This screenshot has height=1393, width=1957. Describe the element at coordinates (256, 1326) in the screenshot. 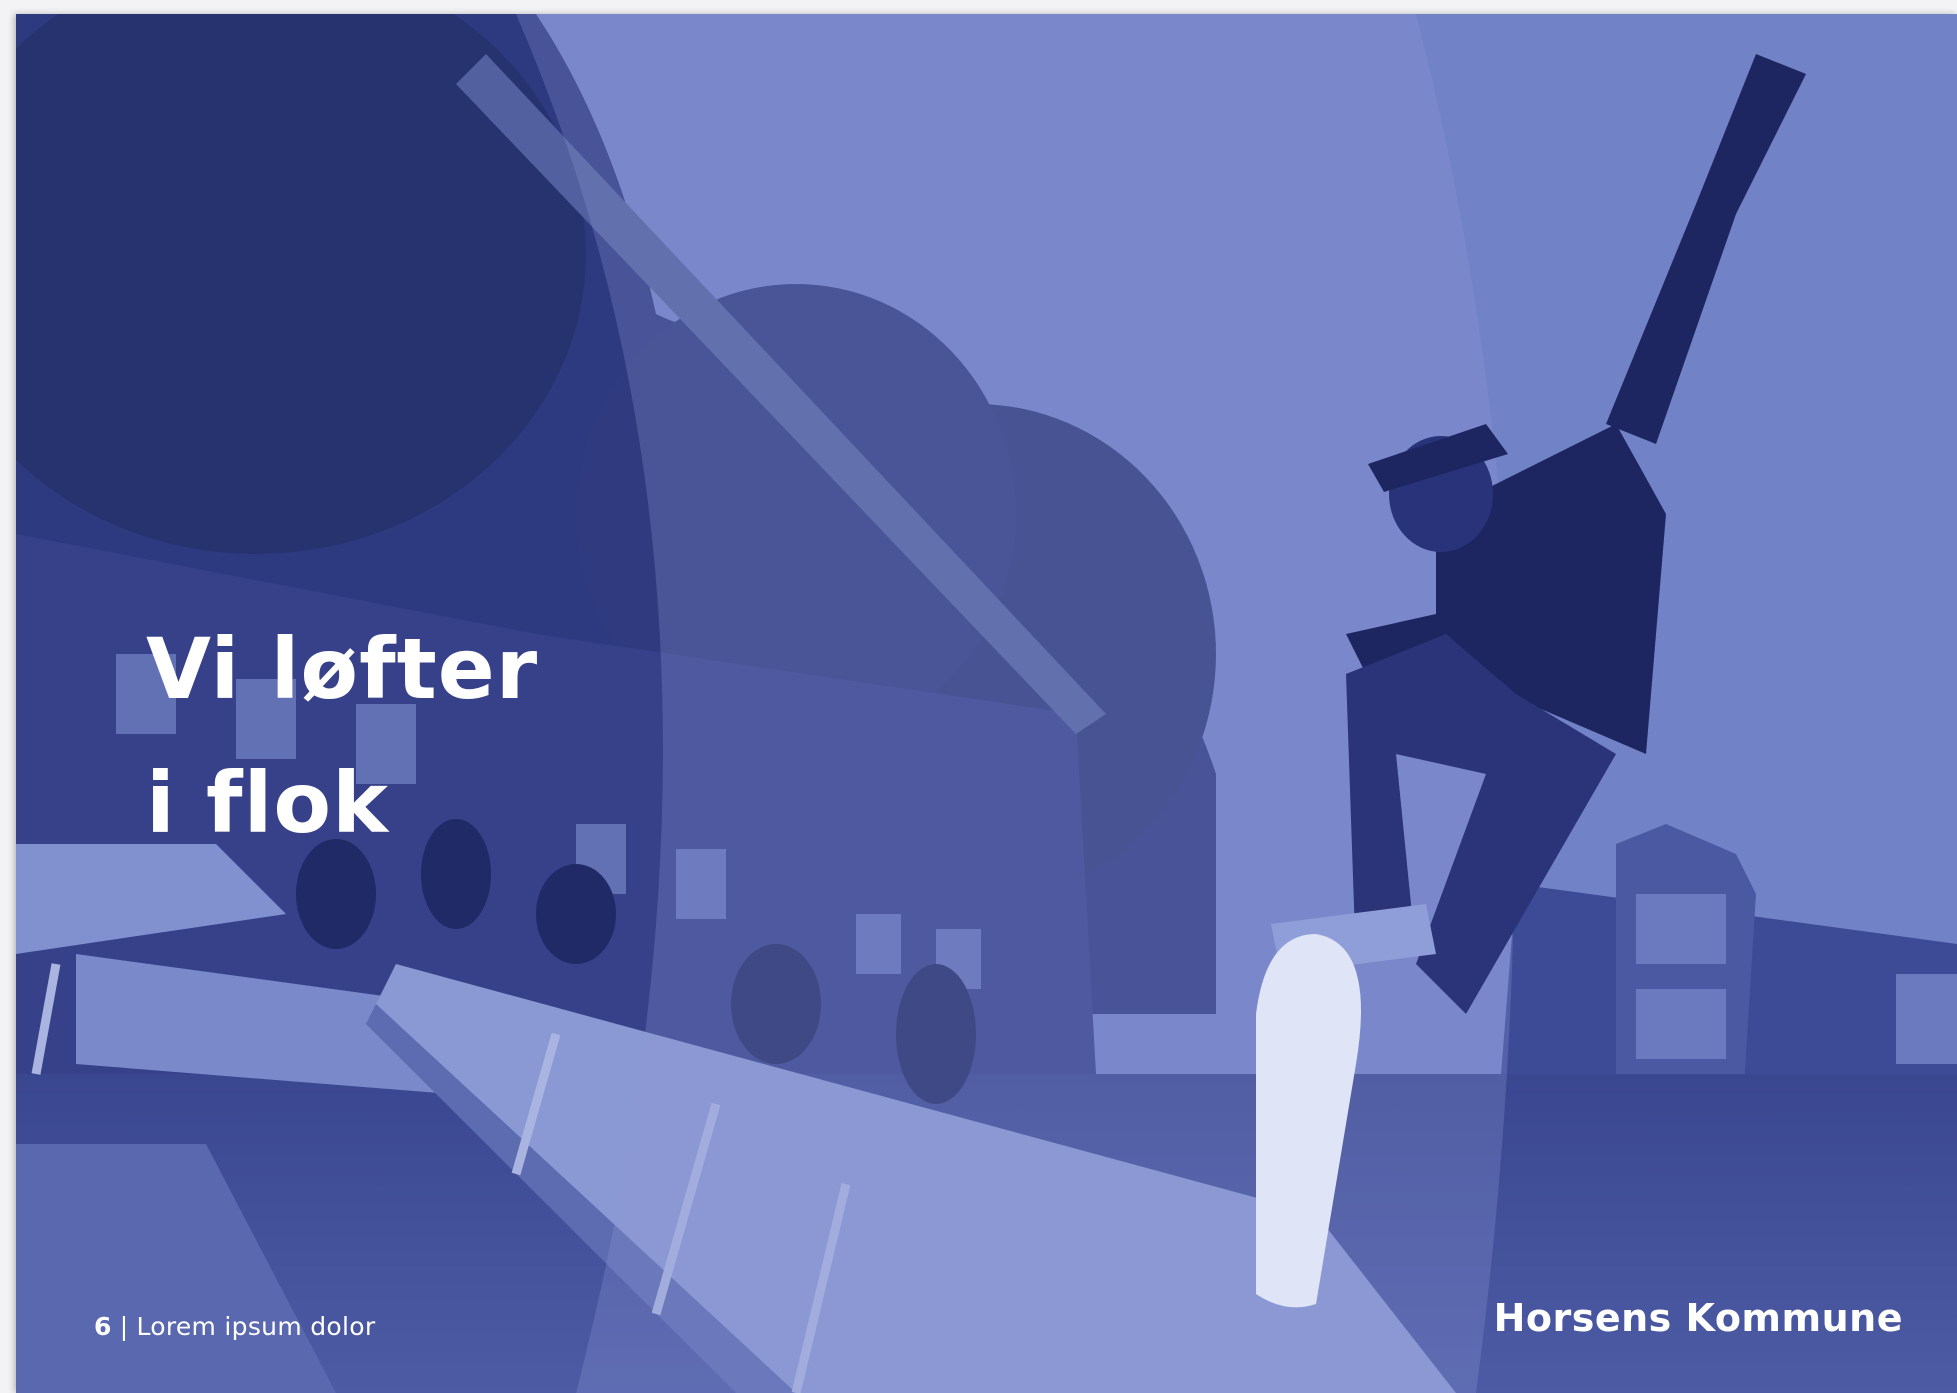

I see `footer-section-title: Lorem ipsum dolor` at that location.